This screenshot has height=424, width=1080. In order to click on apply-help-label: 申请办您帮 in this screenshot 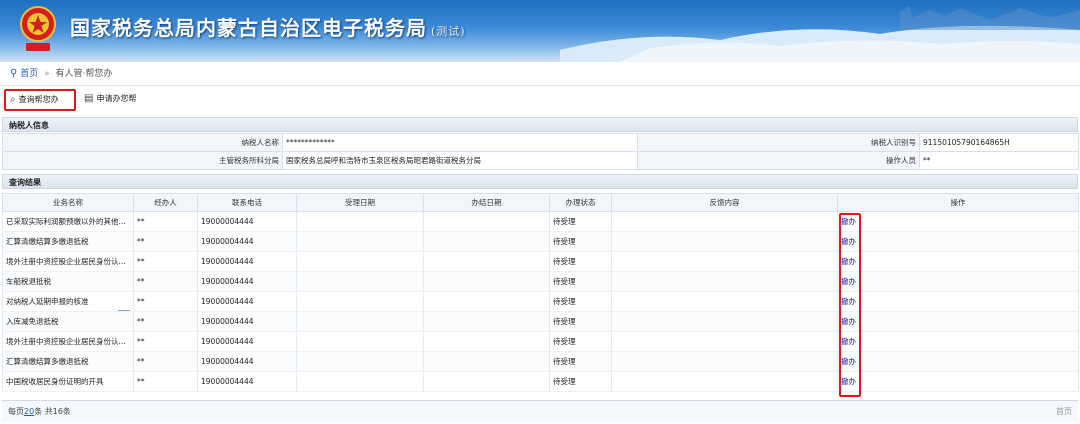, I will do `click(116, 98)`.